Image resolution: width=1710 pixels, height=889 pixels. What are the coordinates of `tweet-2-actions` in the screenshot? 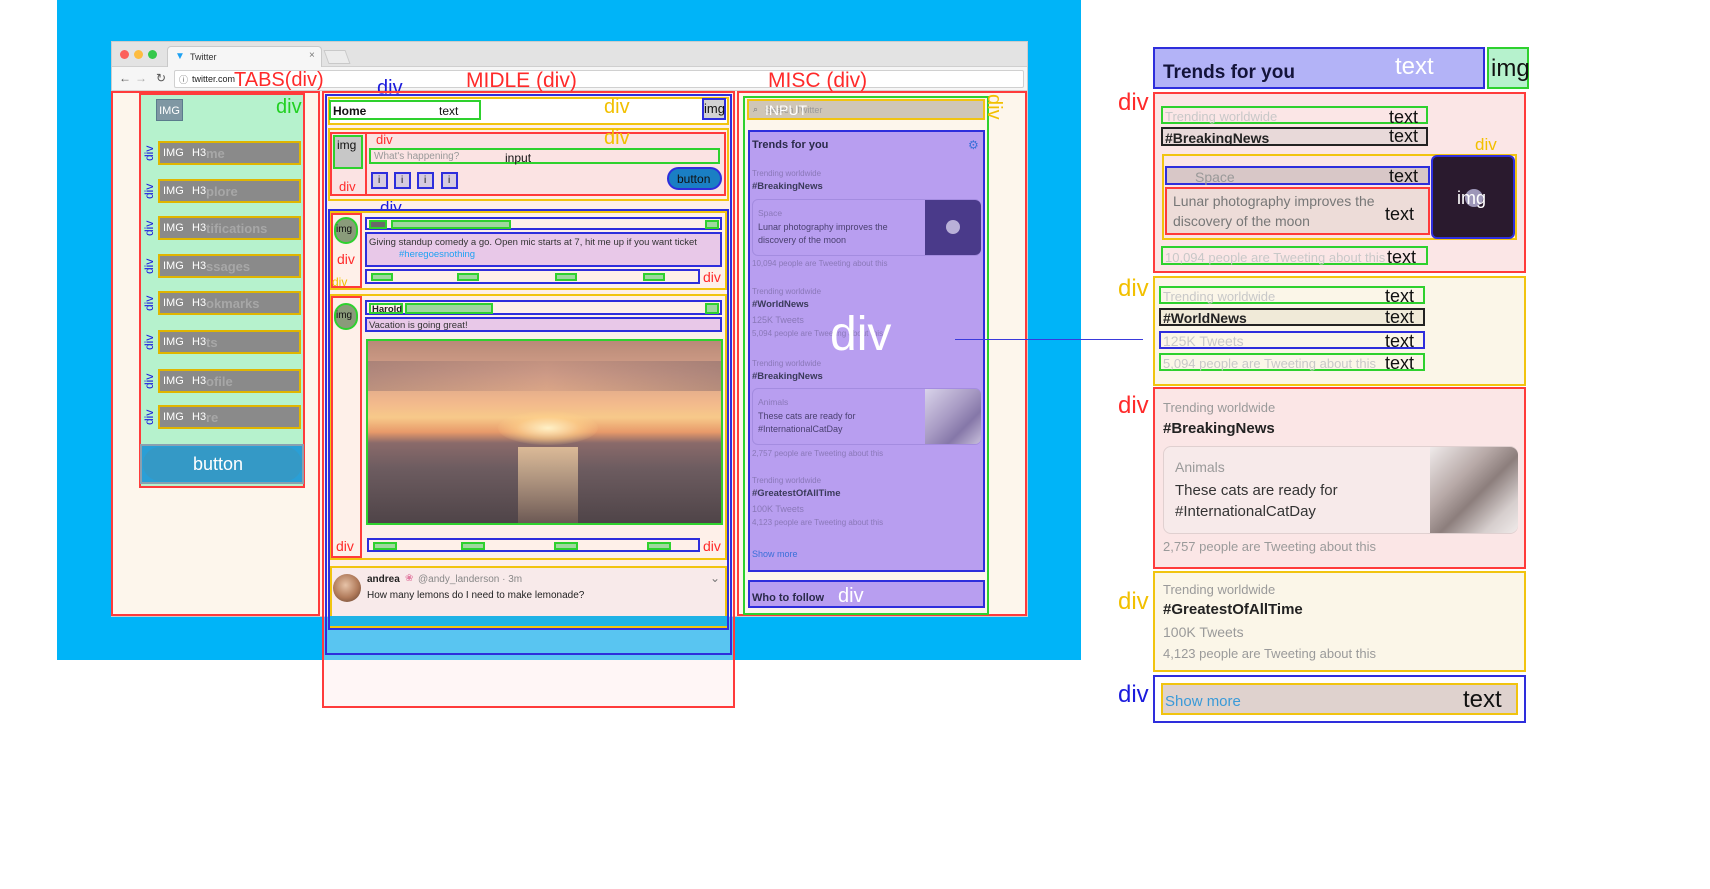 It's located at (533, 545).